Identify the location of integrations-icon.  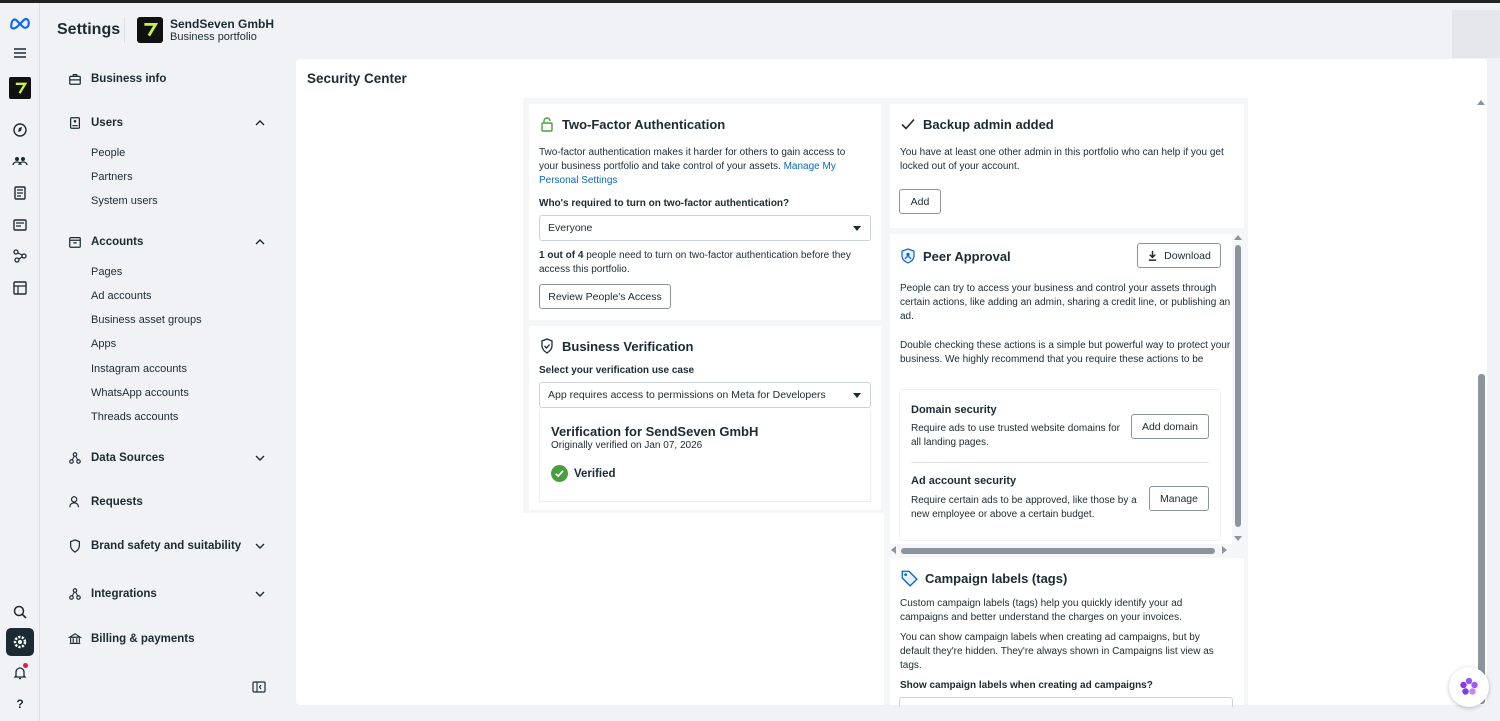
(75, 594).